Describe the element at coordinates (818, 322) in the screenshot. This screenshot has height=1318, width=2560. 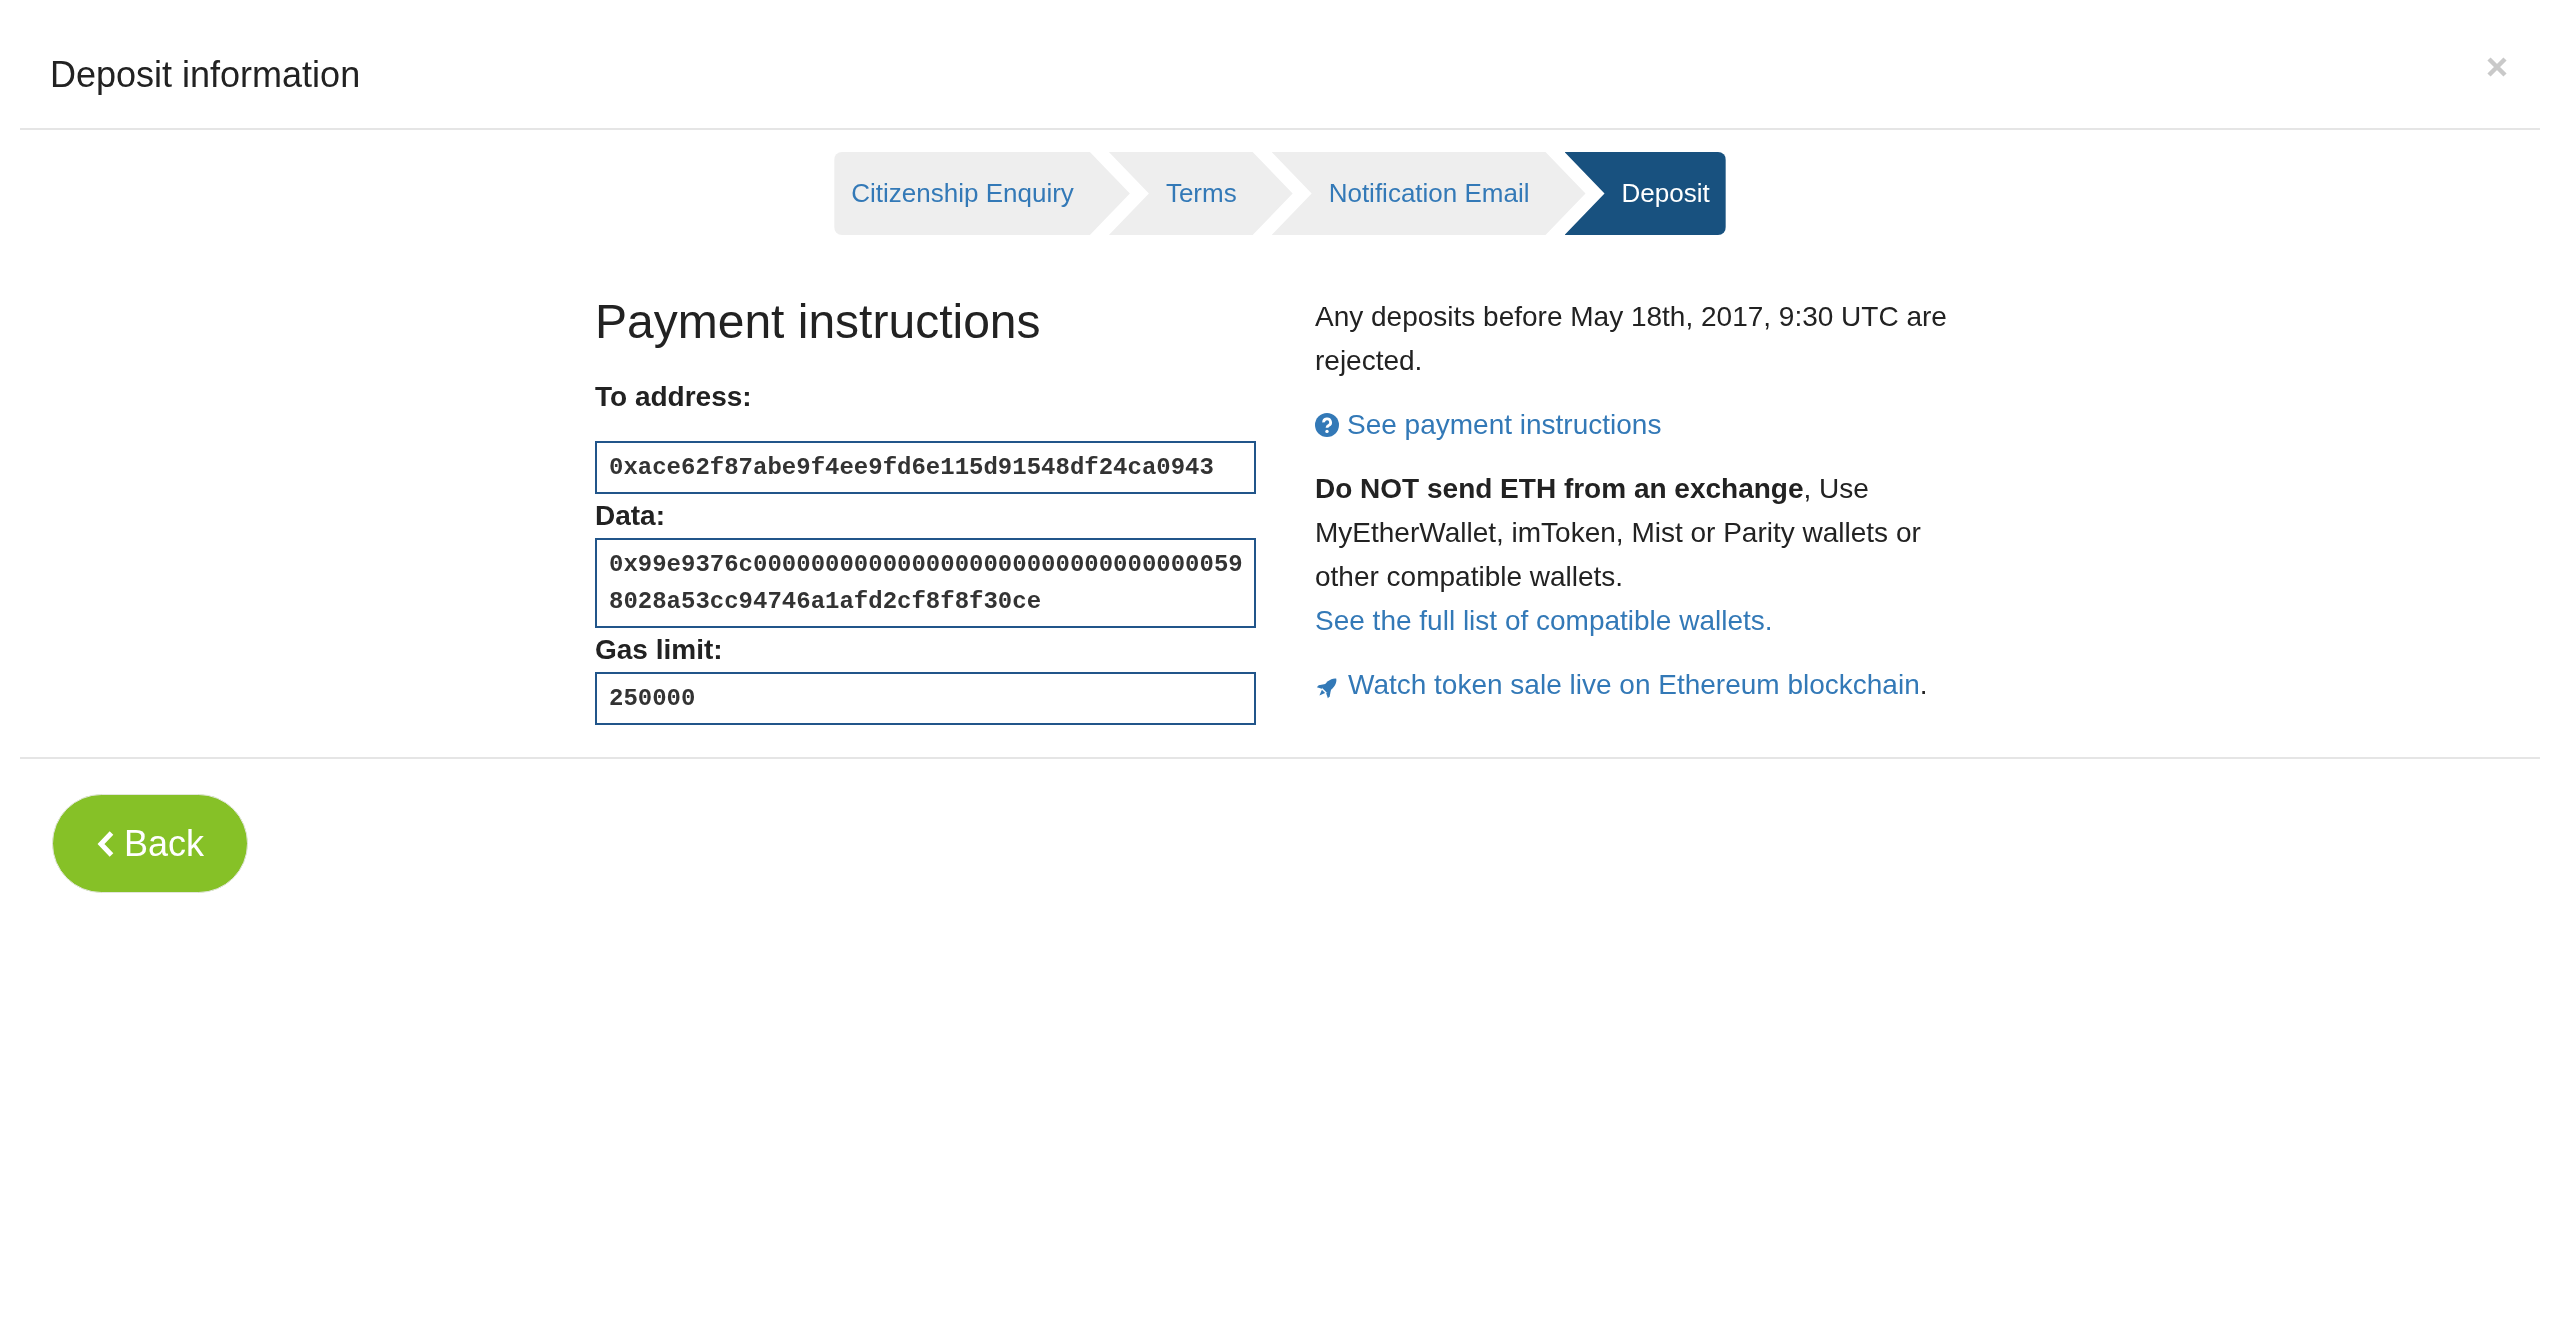
I see `section-heading: Payment instructions` at that location.